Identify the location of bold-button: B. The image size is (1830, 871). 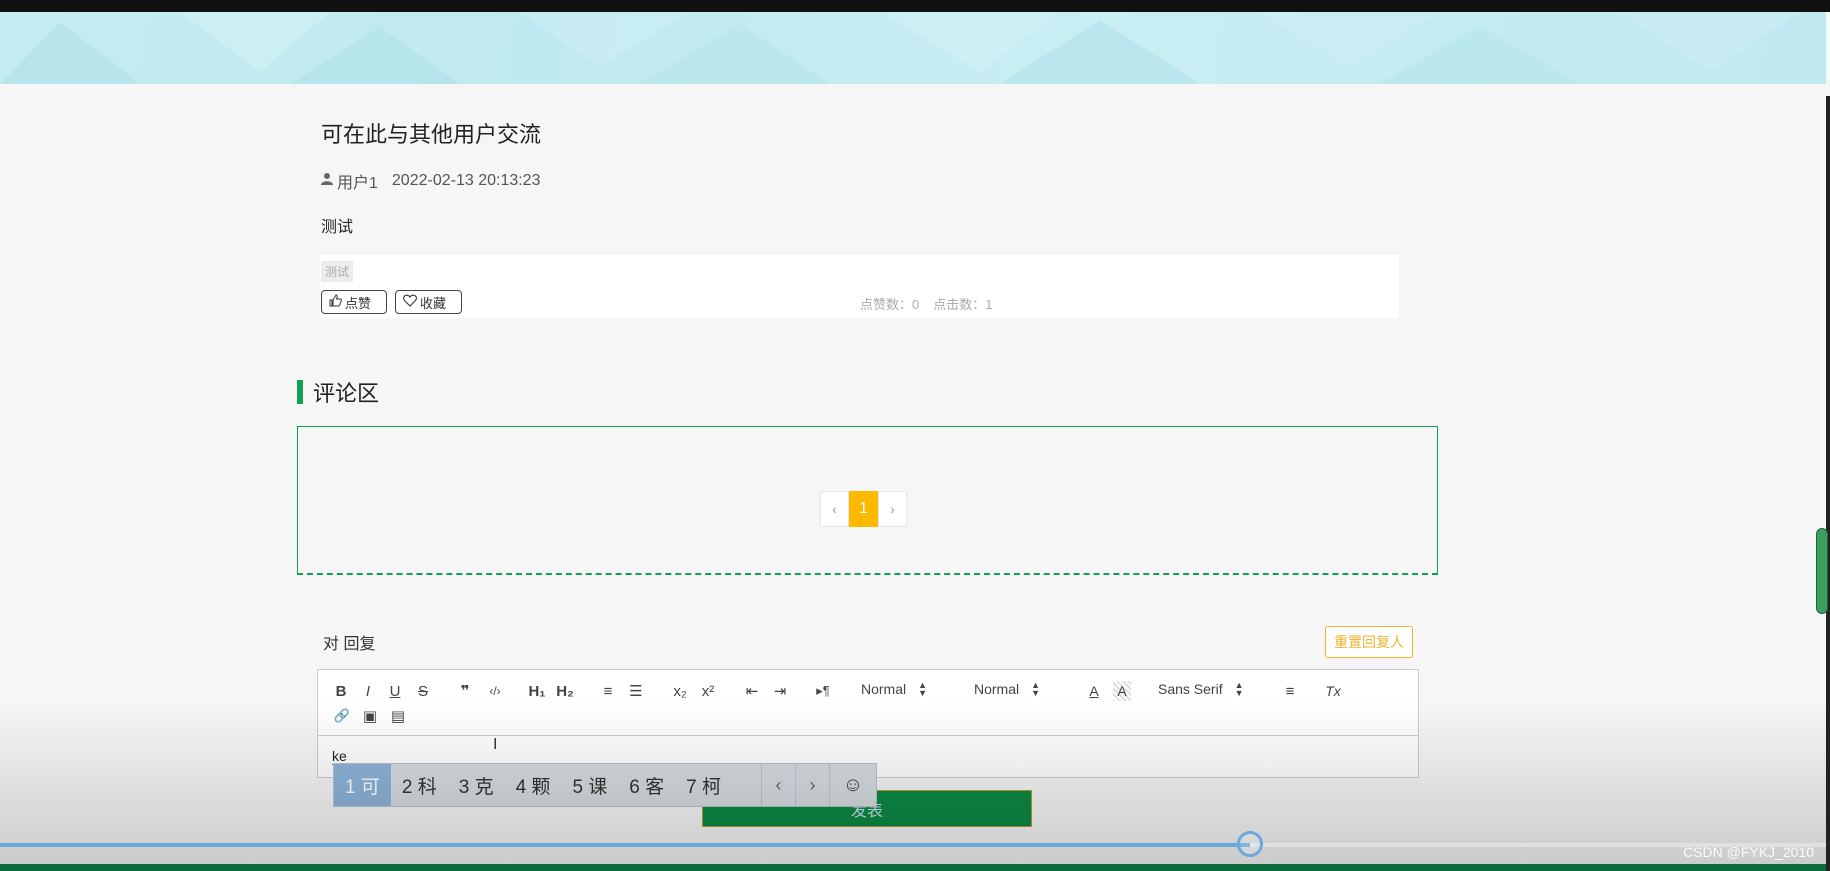
(341, 691).